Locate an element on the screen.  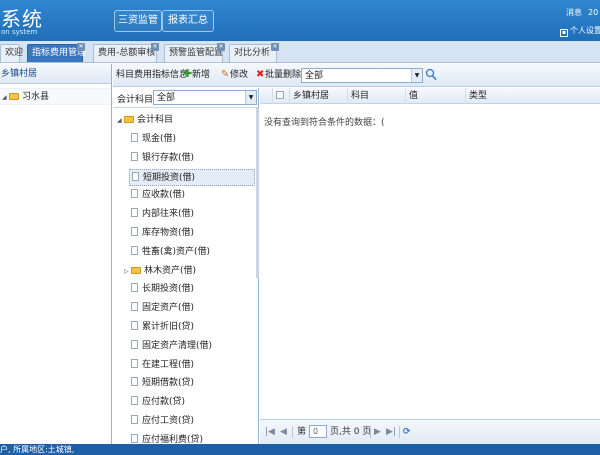
subject-tree-root: ◢ 会计科目 is located at coordinates (145, 120).